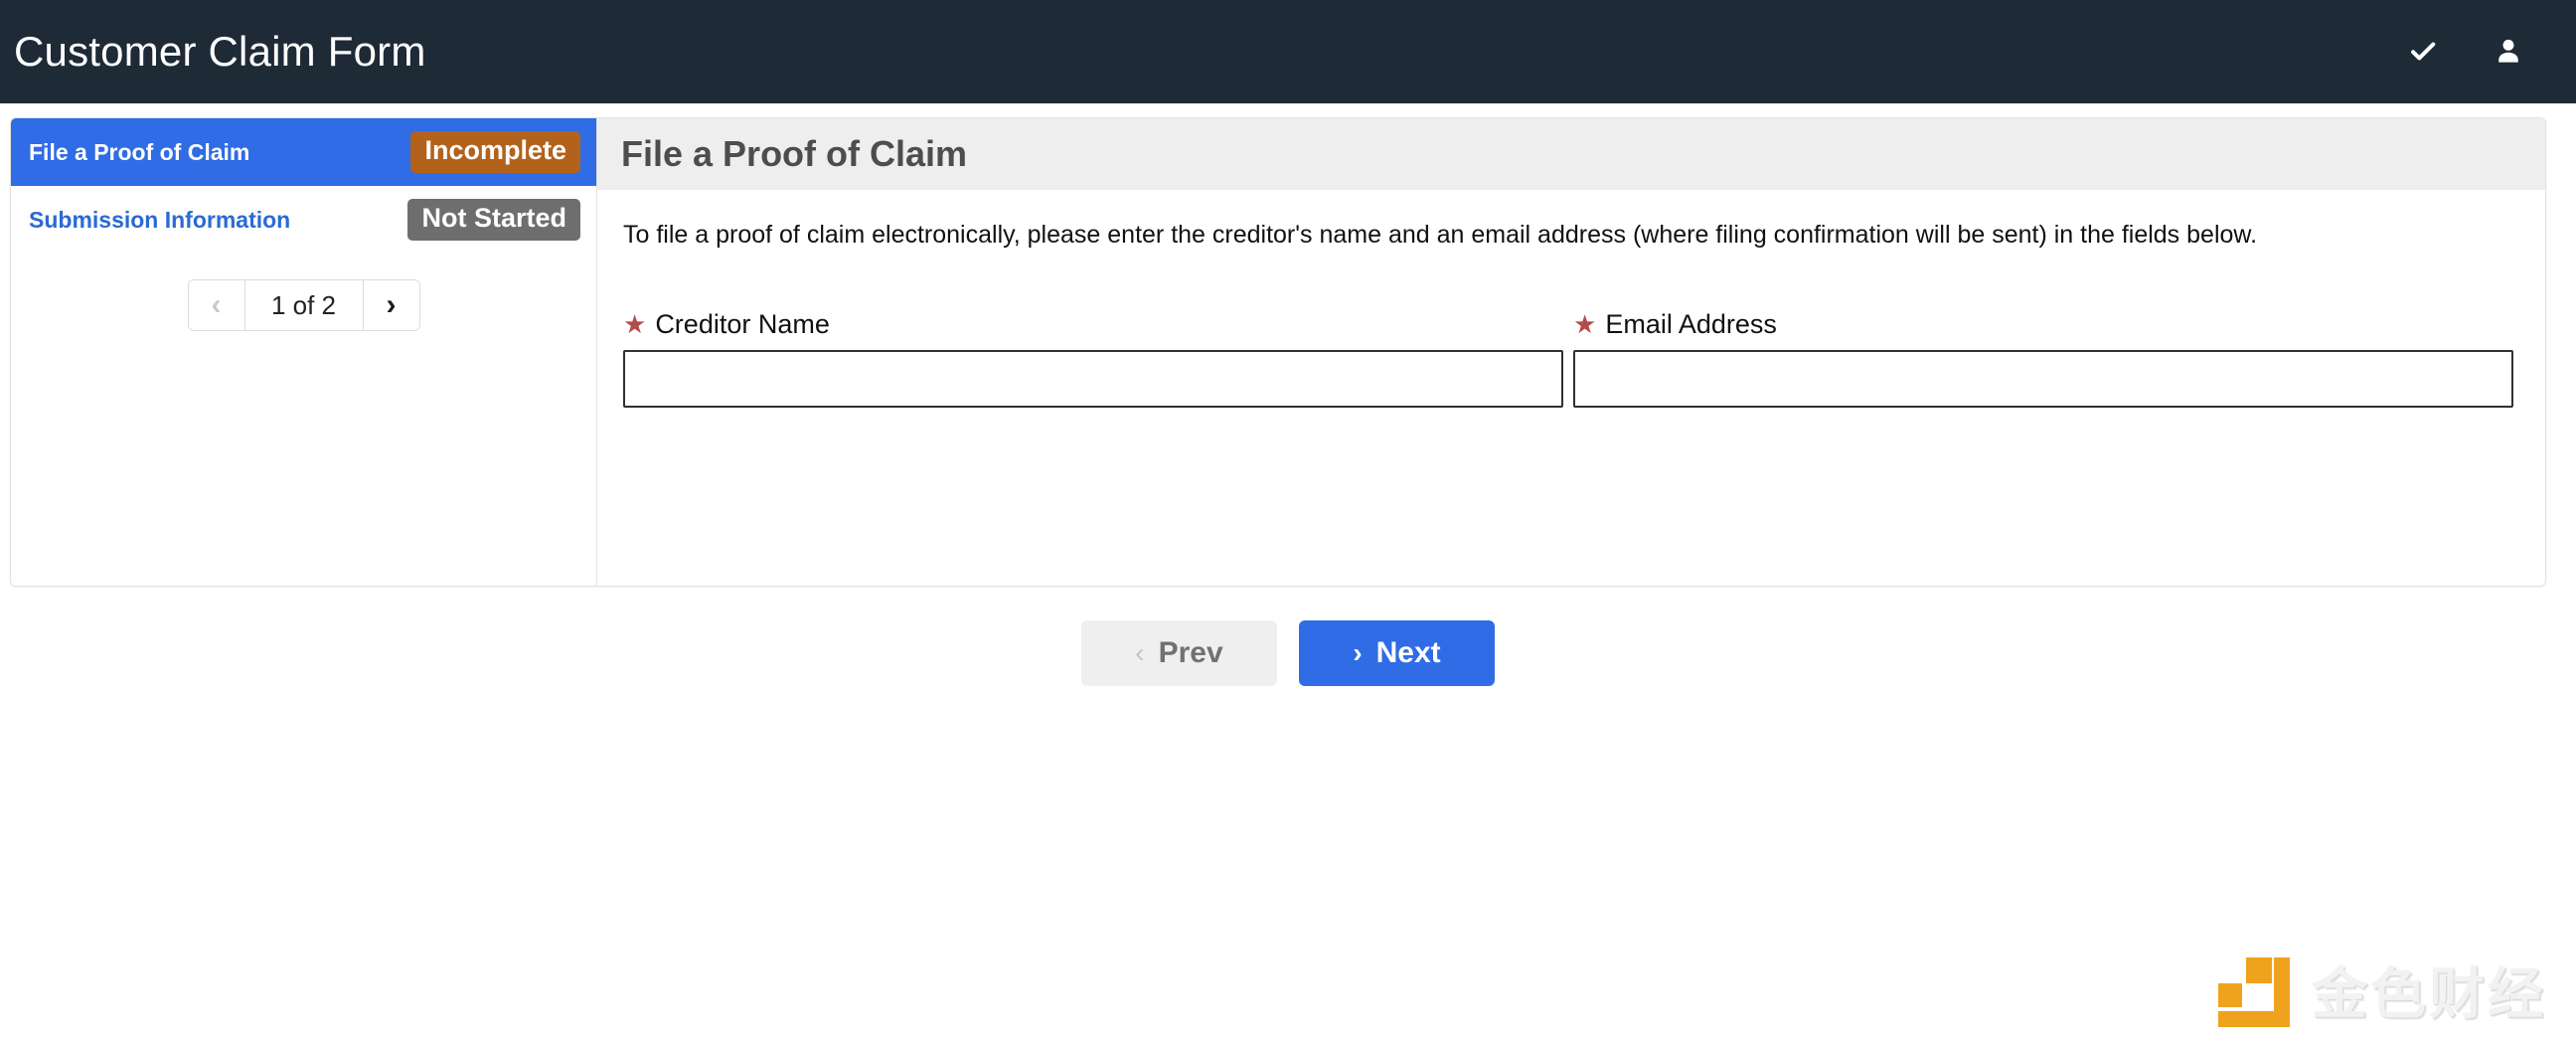 This screenshot has width=2576, height=1042. Describe the element at coordinates (1691, 323) in the screenshot. I see `field-label-text: Email Address` at that location.